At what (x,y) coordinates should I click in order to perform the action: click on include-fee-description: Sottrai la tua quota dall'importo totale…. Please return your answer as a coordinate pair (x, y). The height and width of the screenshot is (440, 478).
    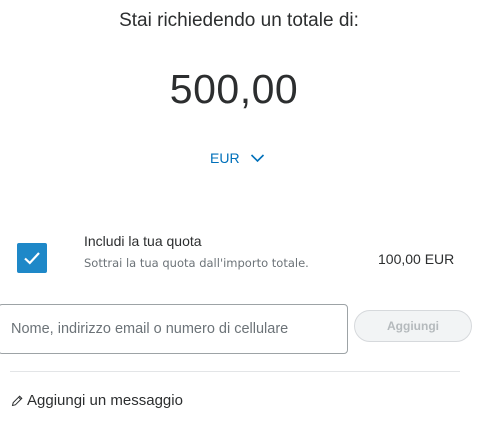
    Looking at the image, I should click on (196, 263).